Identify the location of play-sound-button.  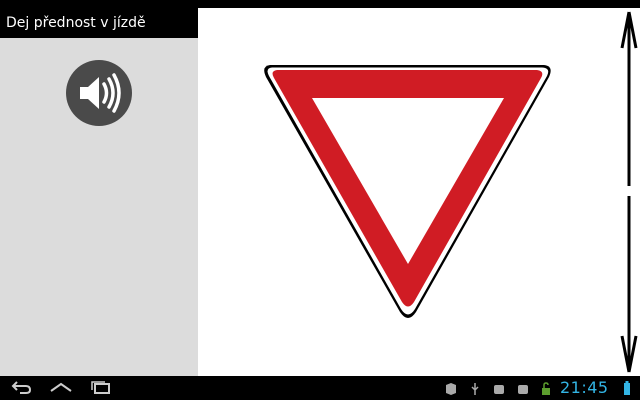
(99, 93).